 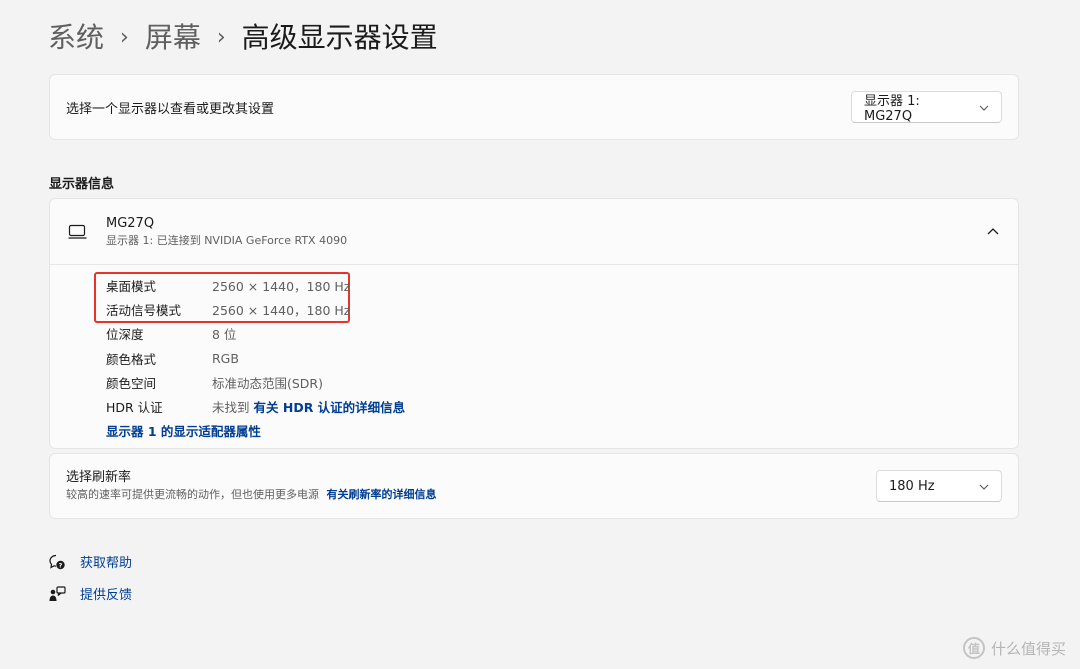 What do you see at coordinates (973, 648) in the screenshot?
I see `watermark-logo-icon: 值` at bounding box center [973, 648].